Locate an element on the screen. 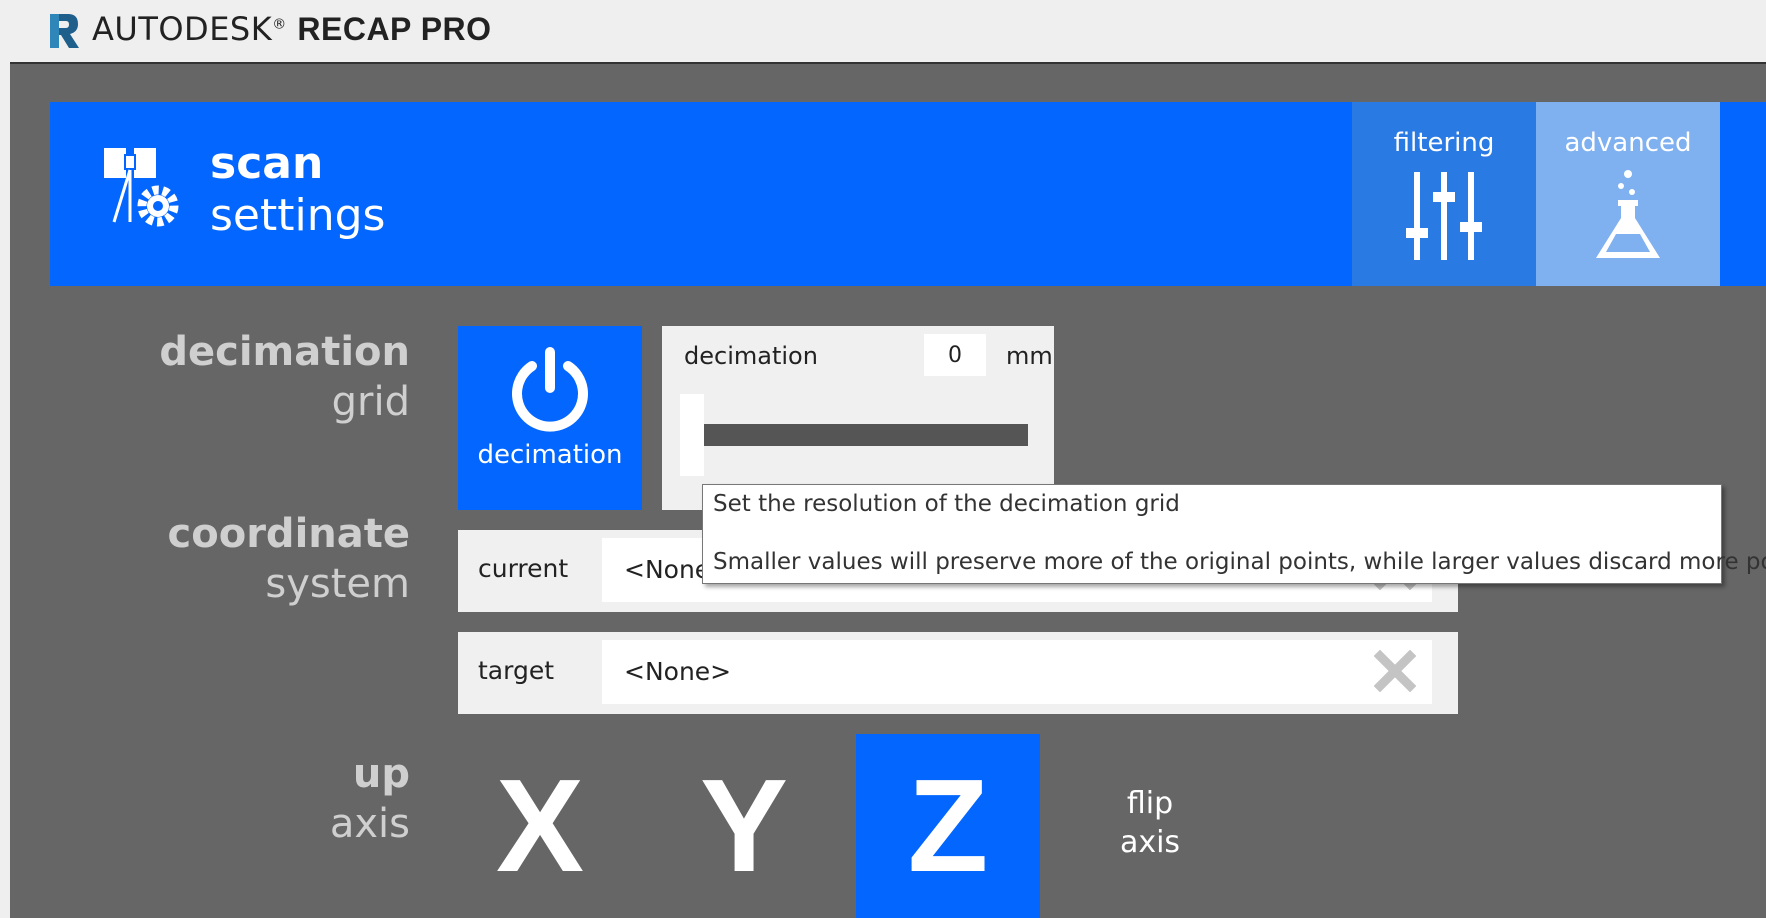  decimation-unit: mm is located at coordinates (1029, 356).